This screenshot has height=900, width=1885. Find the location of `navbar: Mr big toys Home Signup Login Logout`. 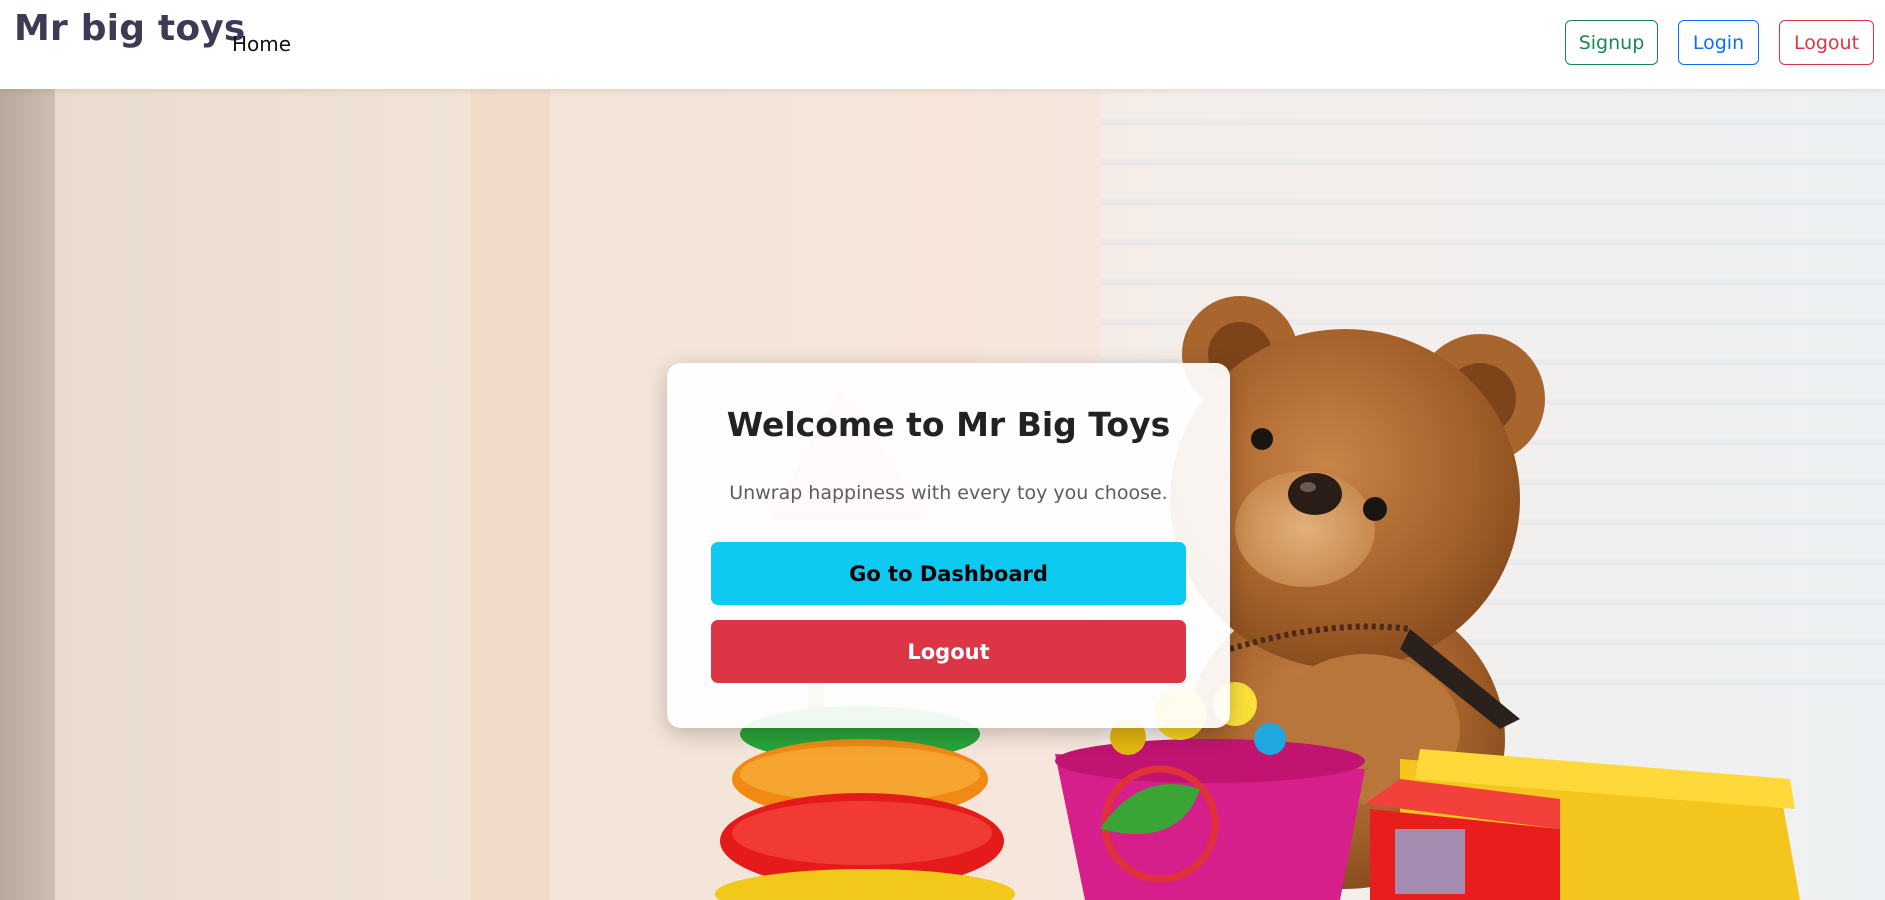

navbar: Mr big toys Home Signup Login Logout is located at coordinates (942, 44).